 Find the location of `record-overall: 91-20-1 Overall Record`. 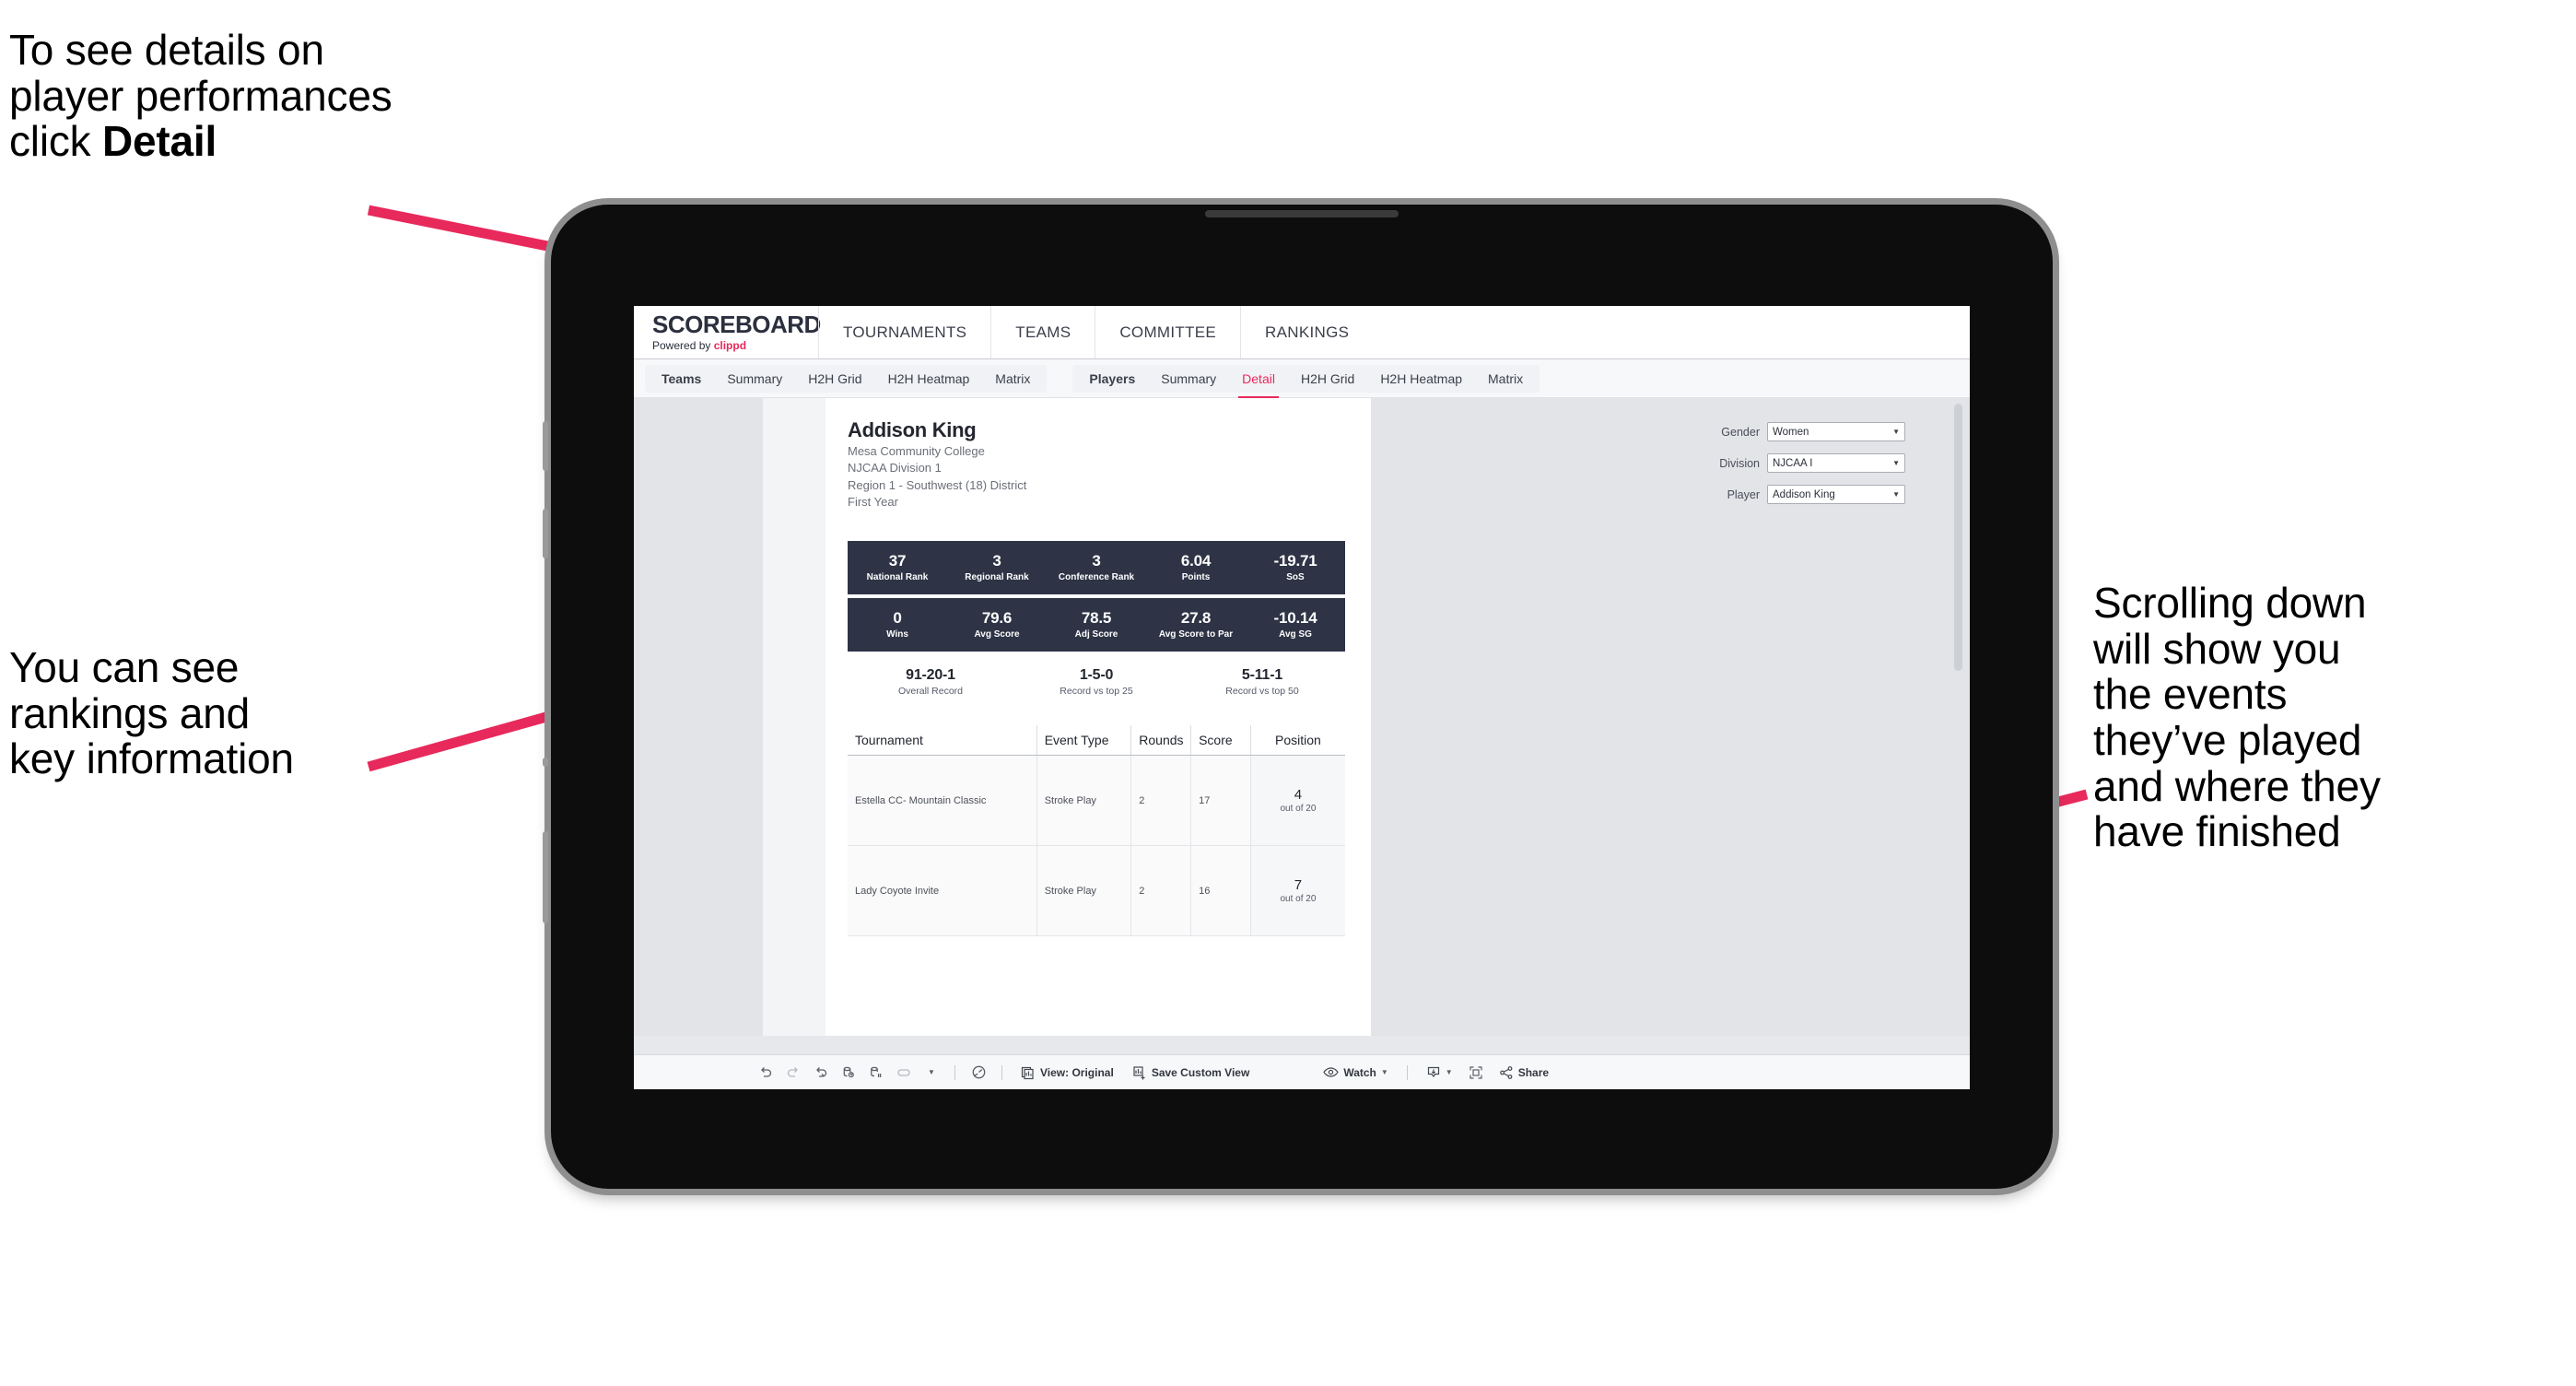

record-overall: 91-20-1 Overall Record is located at coordinates (930, 682).